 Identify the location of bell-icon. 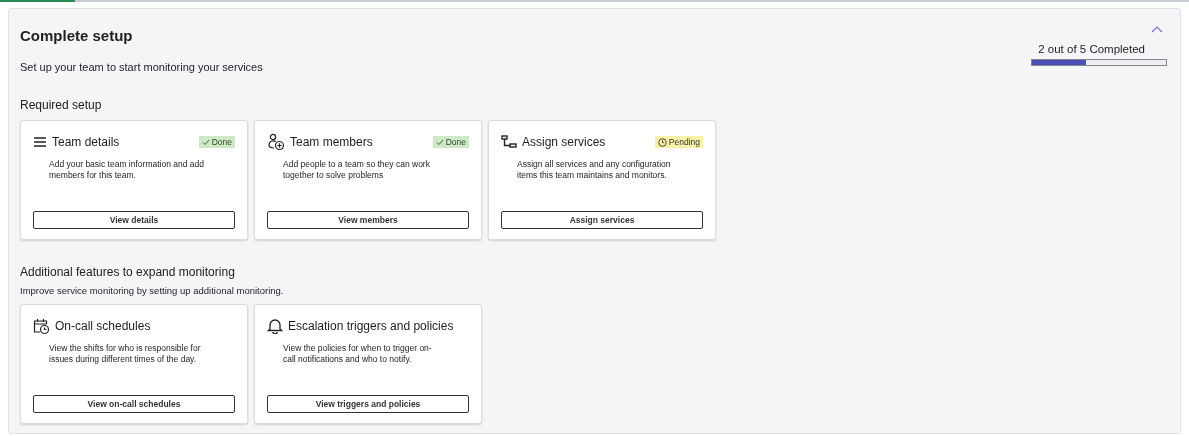
(275, 326).